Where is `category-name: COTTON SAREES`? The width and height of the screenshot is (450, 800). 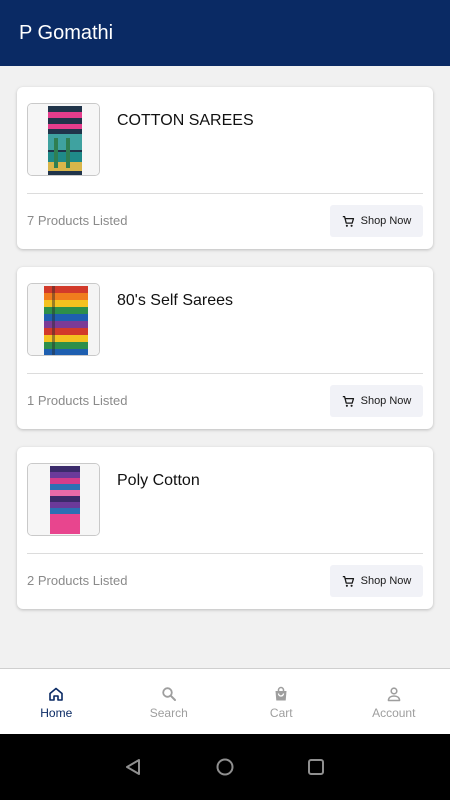
category-name: COTTON SAREES is located at coordinates (185, 120).